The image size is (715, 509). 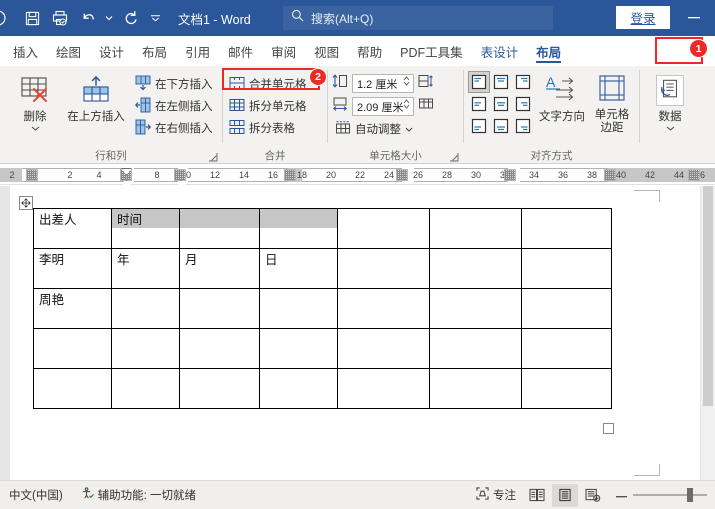 What do you see at coordinates (145, 268) in the screenshot?
I see `table-cell: 年` at bounding box center [145, 268].